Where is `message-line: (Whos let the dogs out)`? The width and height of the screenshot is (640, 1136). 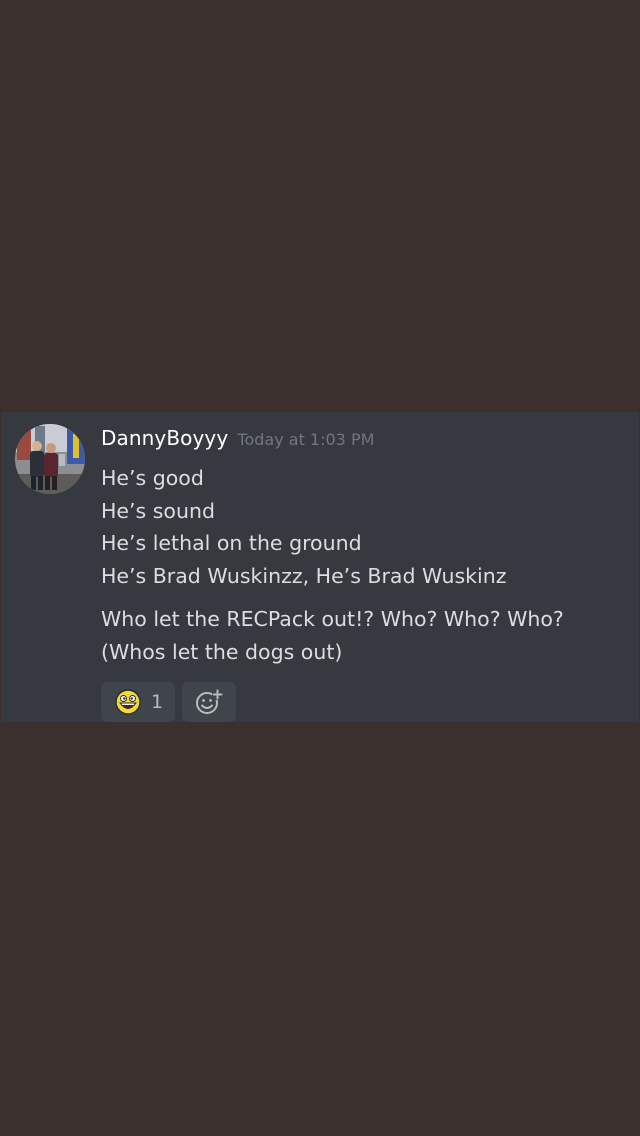
message-line: (Whos let the dogs out) is located at coordinates (222, 651).